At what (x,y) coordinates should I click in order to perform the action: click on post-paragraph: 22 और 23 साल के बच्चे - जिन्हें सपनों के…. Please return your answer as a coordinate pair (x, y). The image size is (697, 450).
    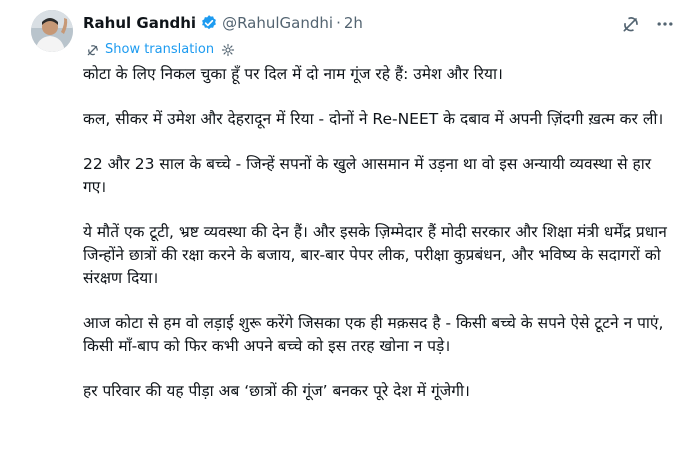
    Looking at the image, I should click on (367, 175).